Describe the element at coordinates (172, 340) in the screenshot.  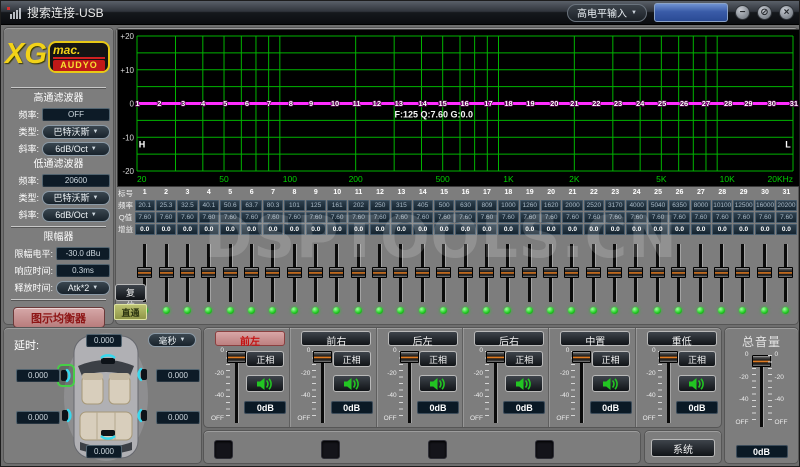
I see `delay-unit-select: 毫秒 ▼` at that location.